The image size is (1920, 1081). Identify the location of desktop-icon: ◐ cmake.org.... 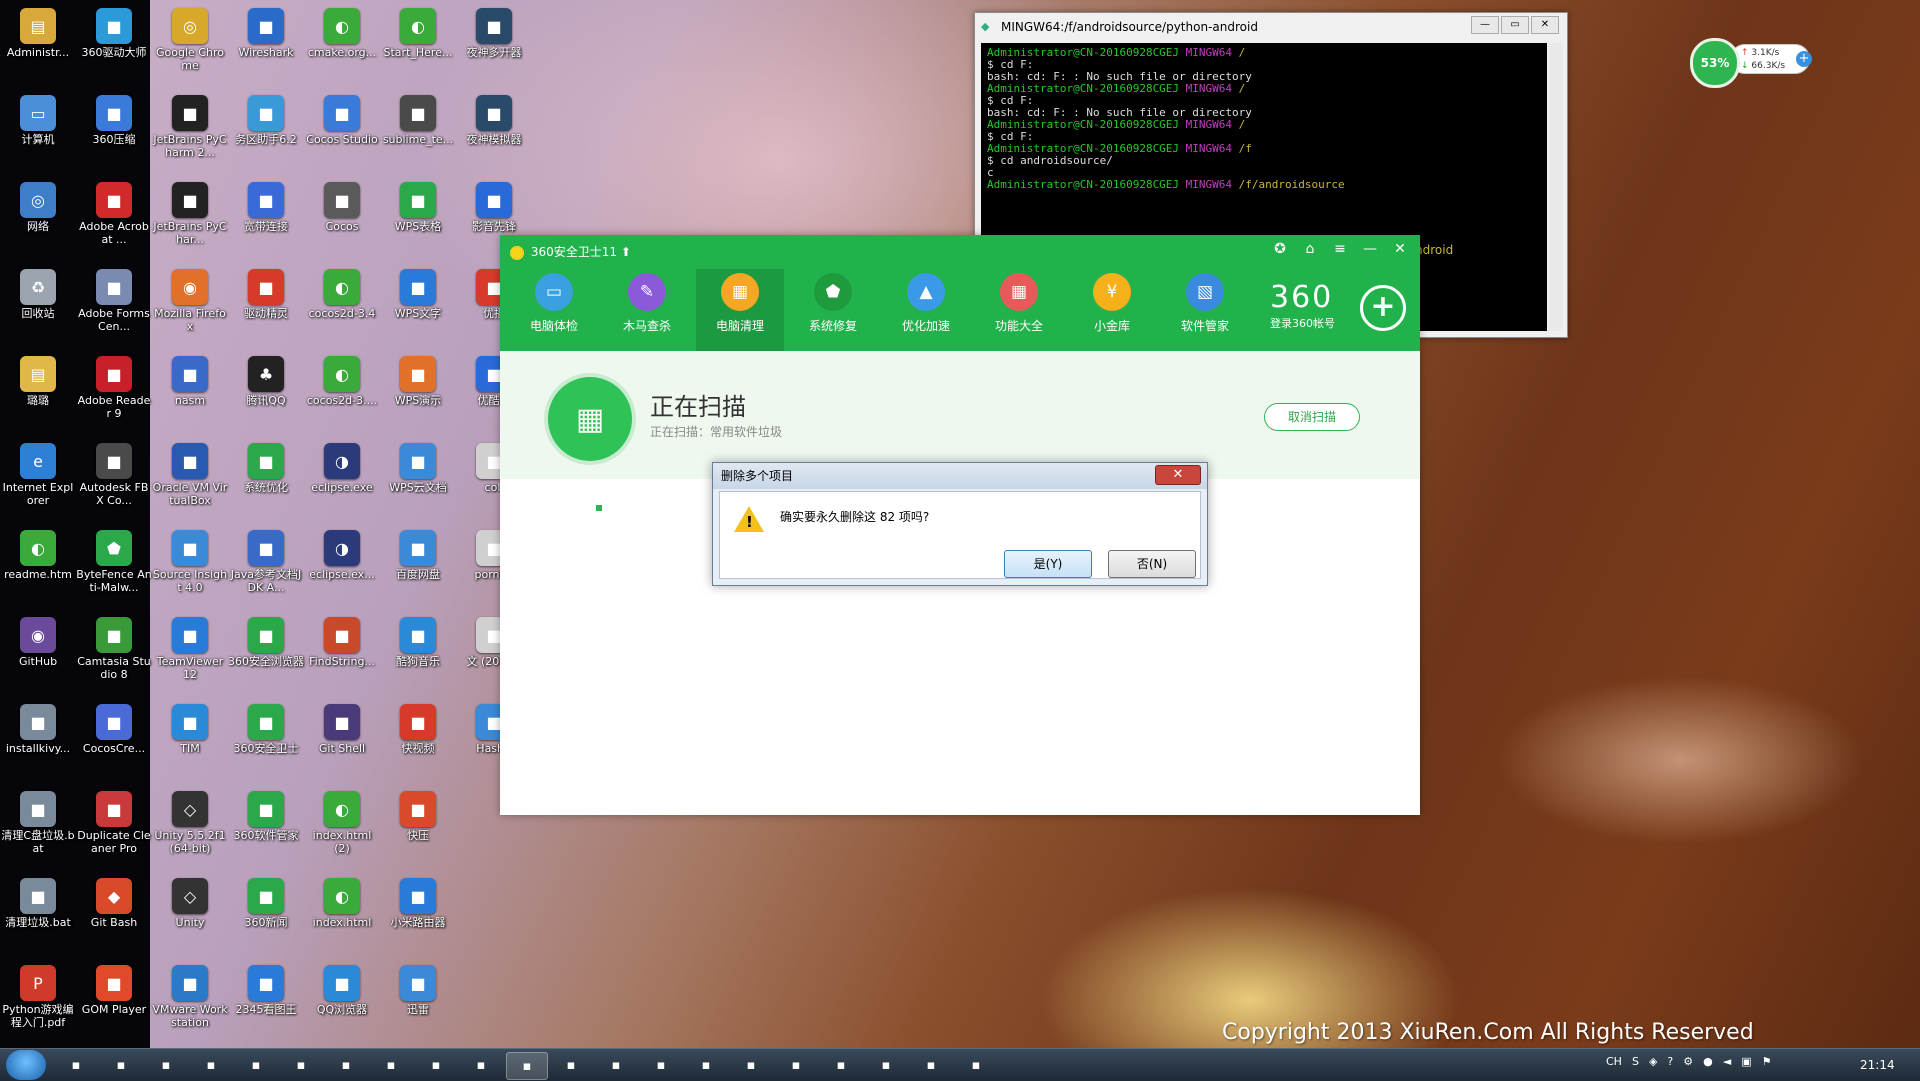
(342, 46).